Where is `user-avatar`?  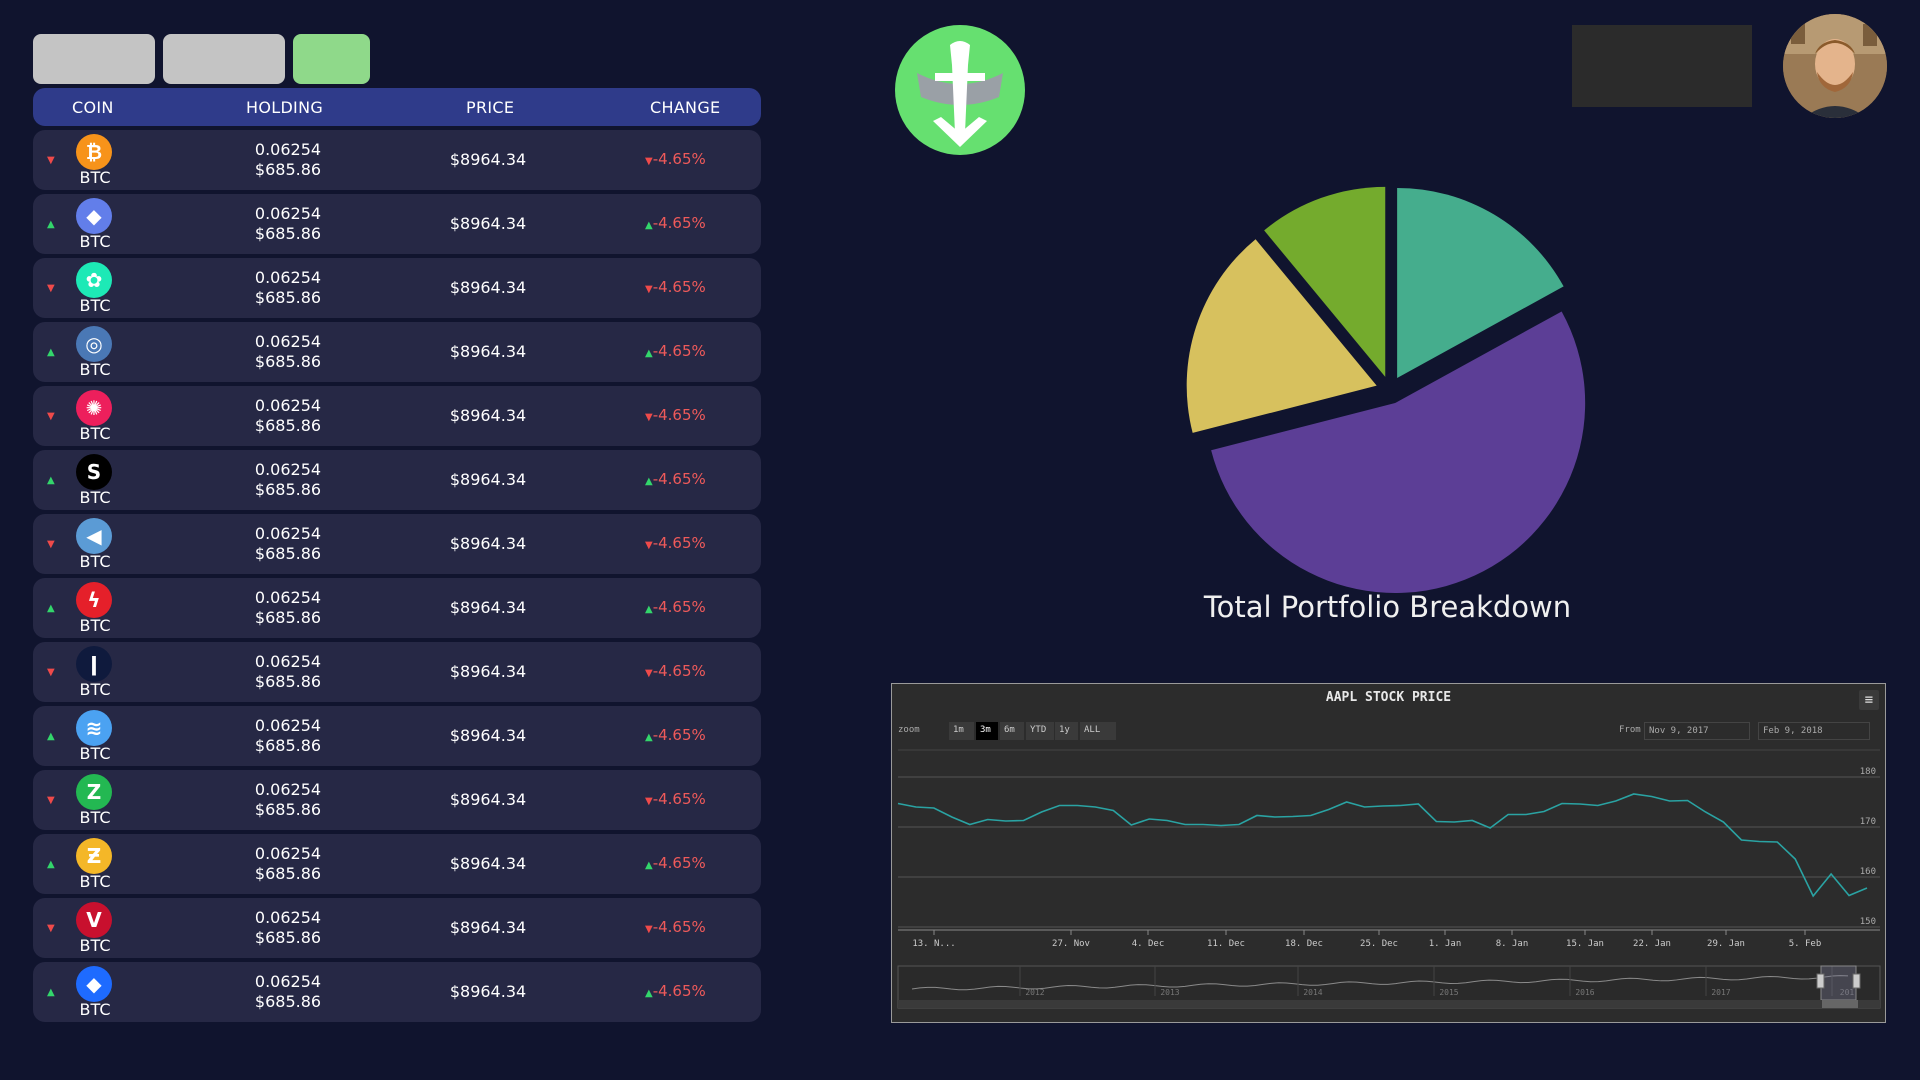 user-avatar is located at coordinates (1835, 66).